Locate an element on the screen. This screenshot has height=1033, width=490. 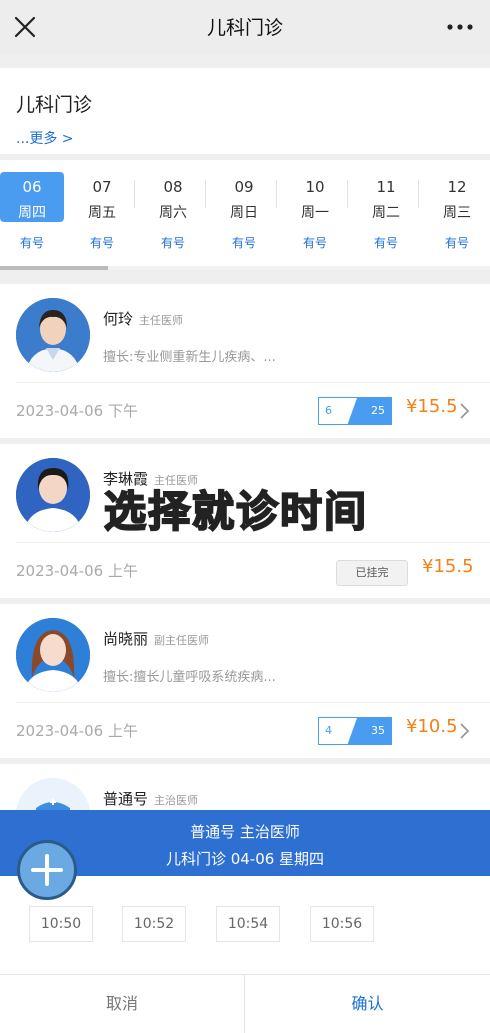
date-weekday: 周日 is located at coordinates (244, 213).